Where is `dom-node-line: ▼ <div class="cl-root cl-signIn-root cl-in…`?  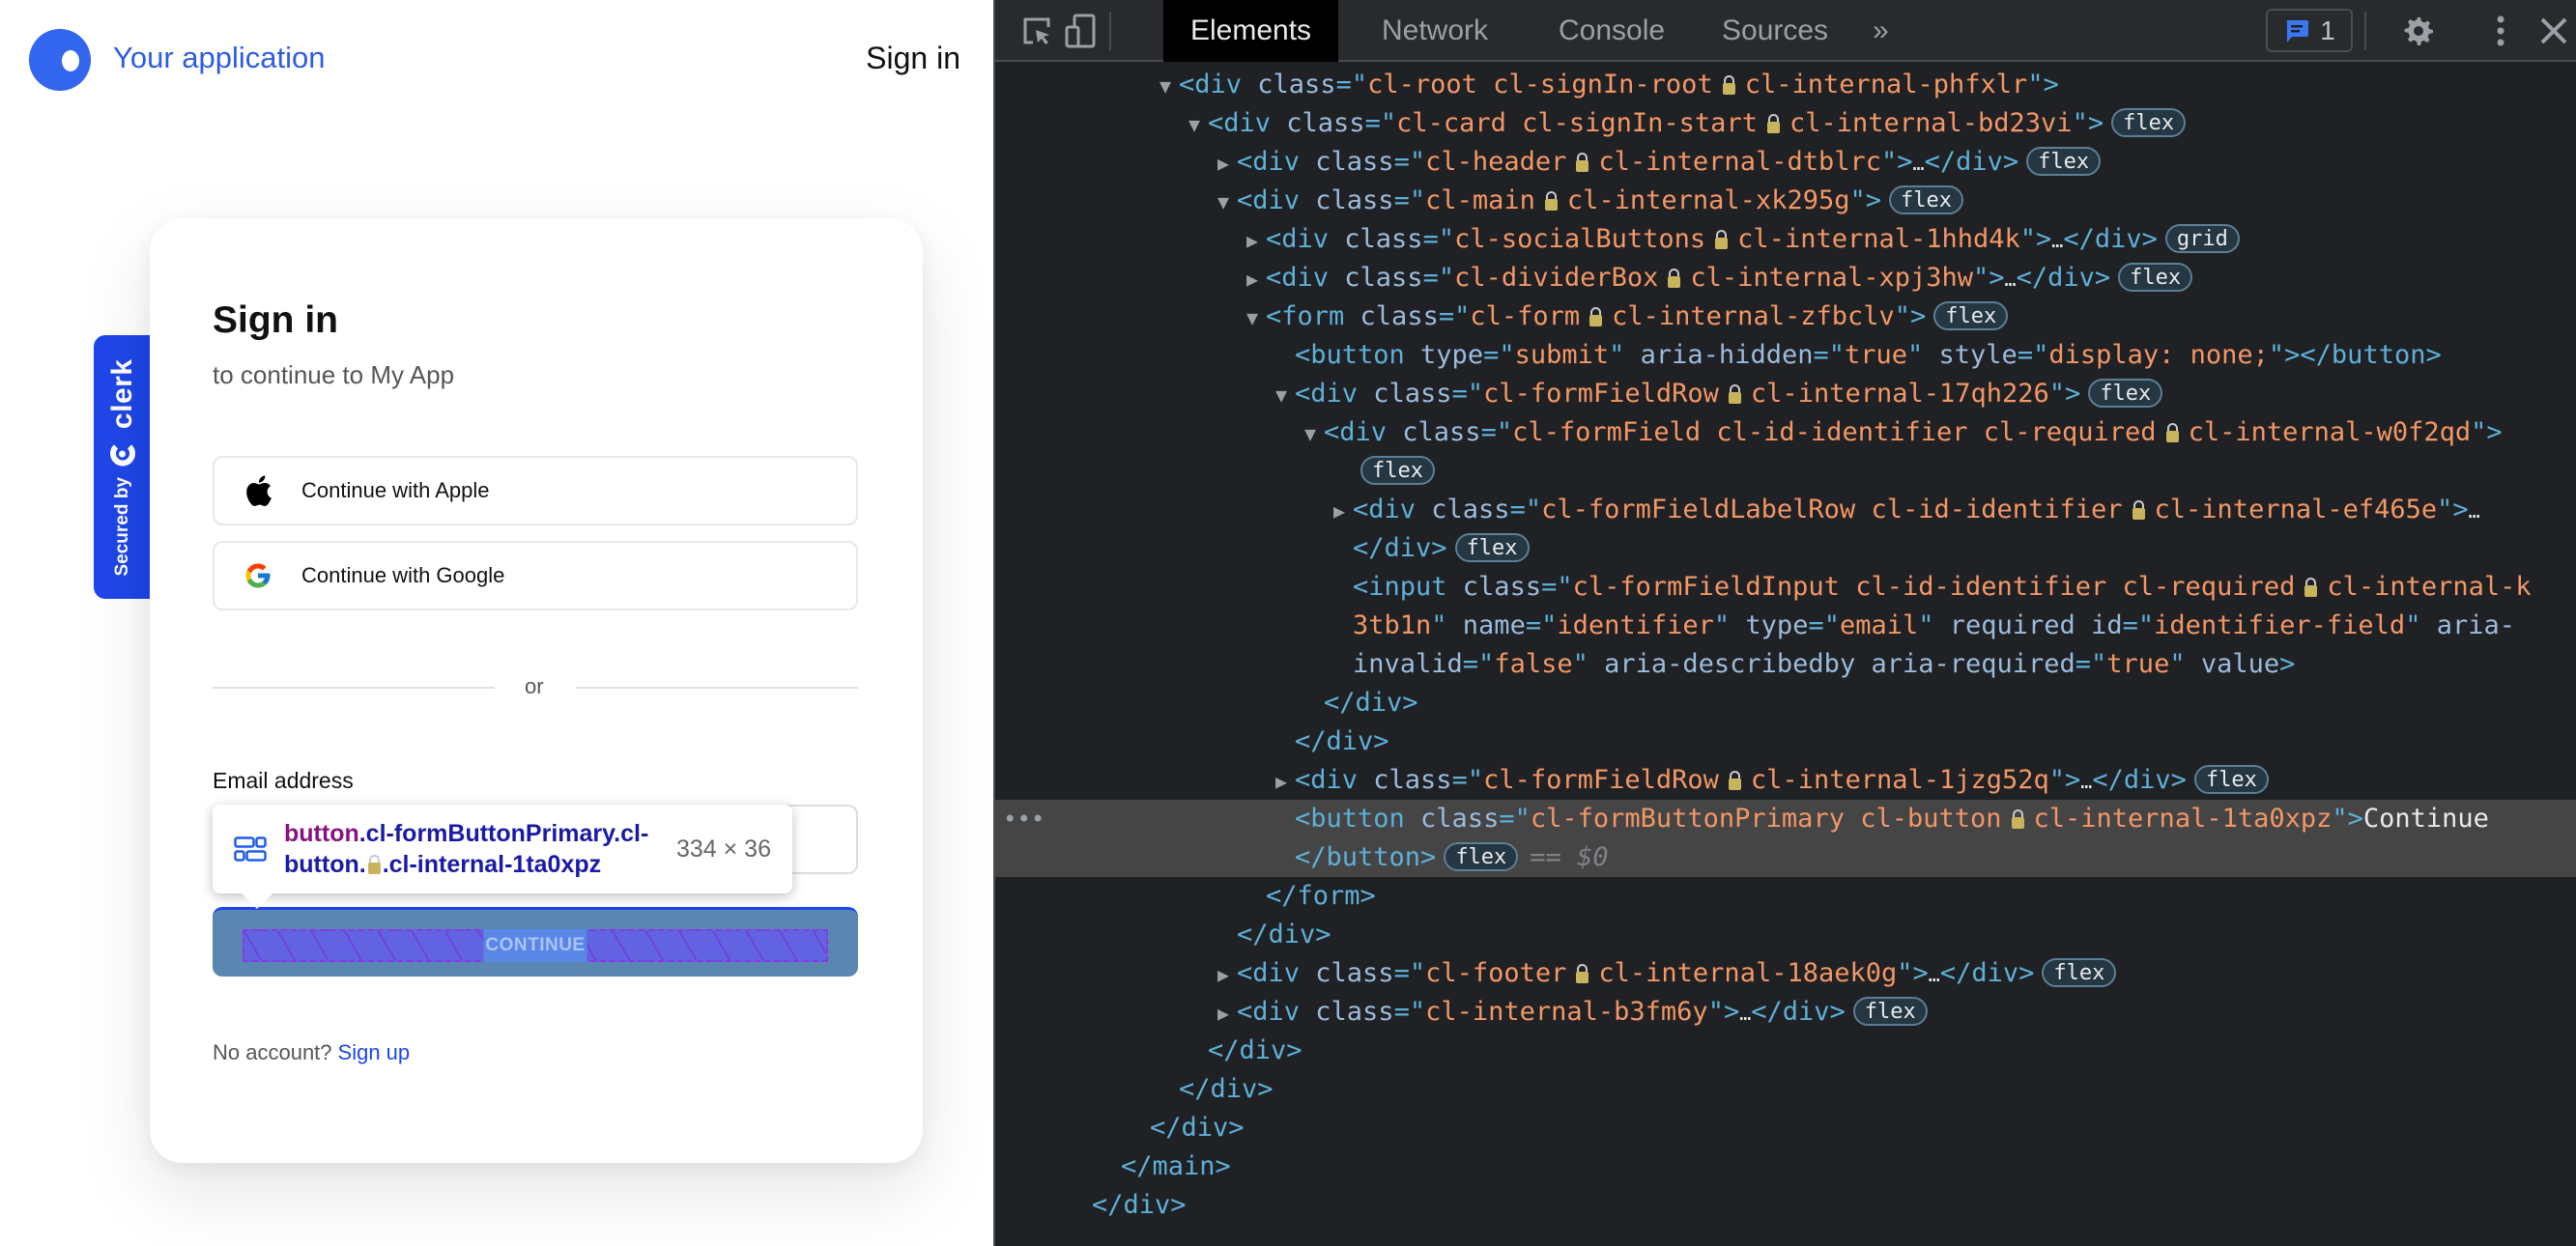
dom-node-line: ▼ <div class="cl-root cl-signIn-root cl-in… is located at coordinates (1786, 85).